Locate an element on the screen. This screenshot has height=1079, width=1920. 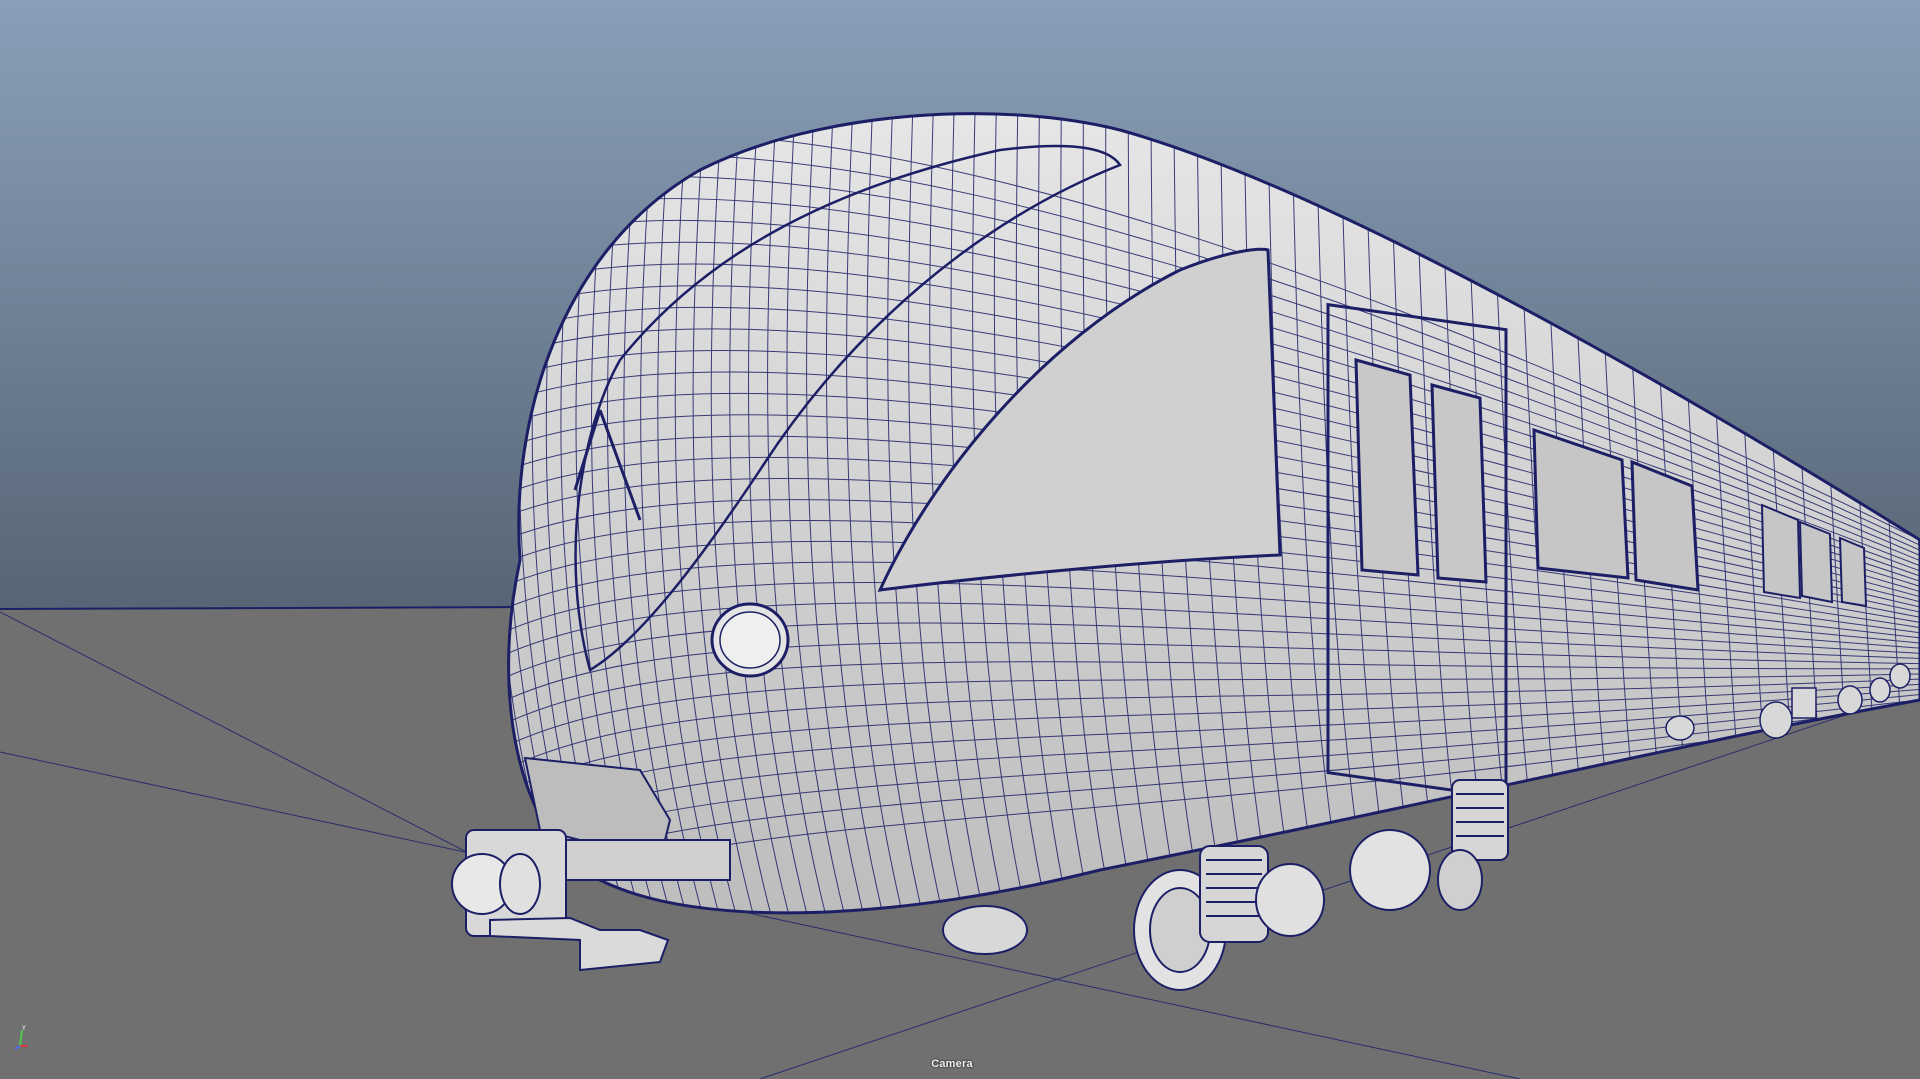
camera-name-label: Camera is located at coordinates (952, 1064).